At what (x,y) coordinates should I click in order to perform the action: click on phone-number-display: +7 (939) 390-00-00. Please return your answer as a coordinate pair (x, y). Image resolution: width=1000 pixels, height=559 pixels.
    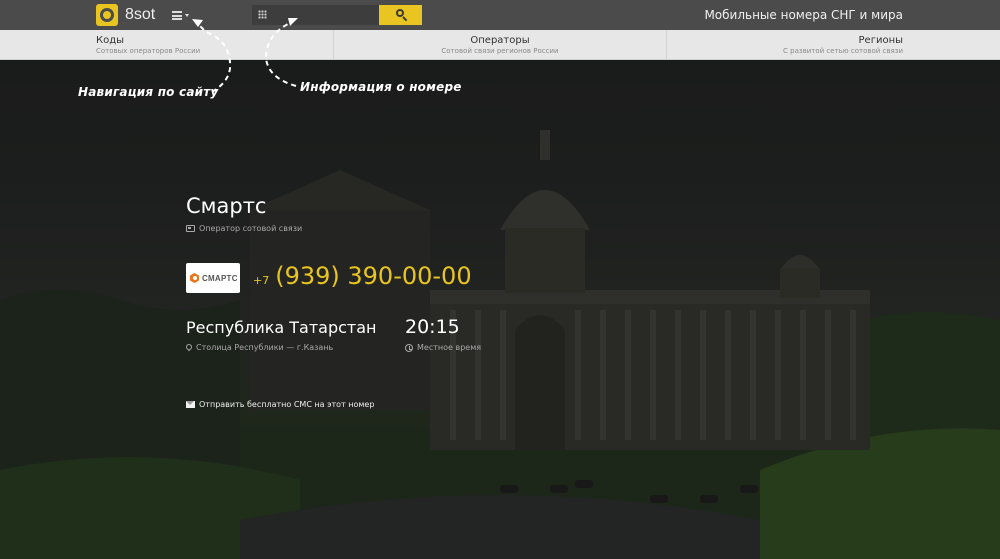
    Looking at the image, I should click on (362, 276).